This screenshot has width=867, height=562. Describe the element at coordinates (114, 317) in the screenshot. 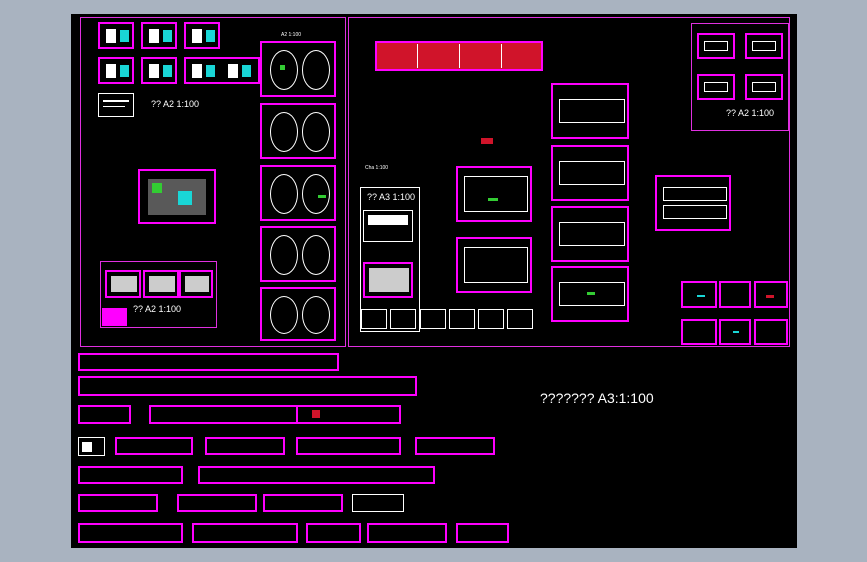

I see `magenta-block` at that location.